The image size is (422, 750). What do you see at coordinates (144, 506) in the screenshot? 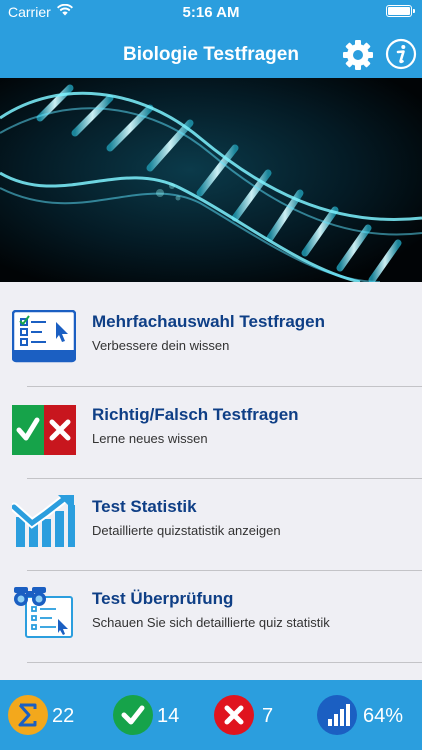
I see `menu-item-title: Test Statistik` at bounding box center [144, 506].